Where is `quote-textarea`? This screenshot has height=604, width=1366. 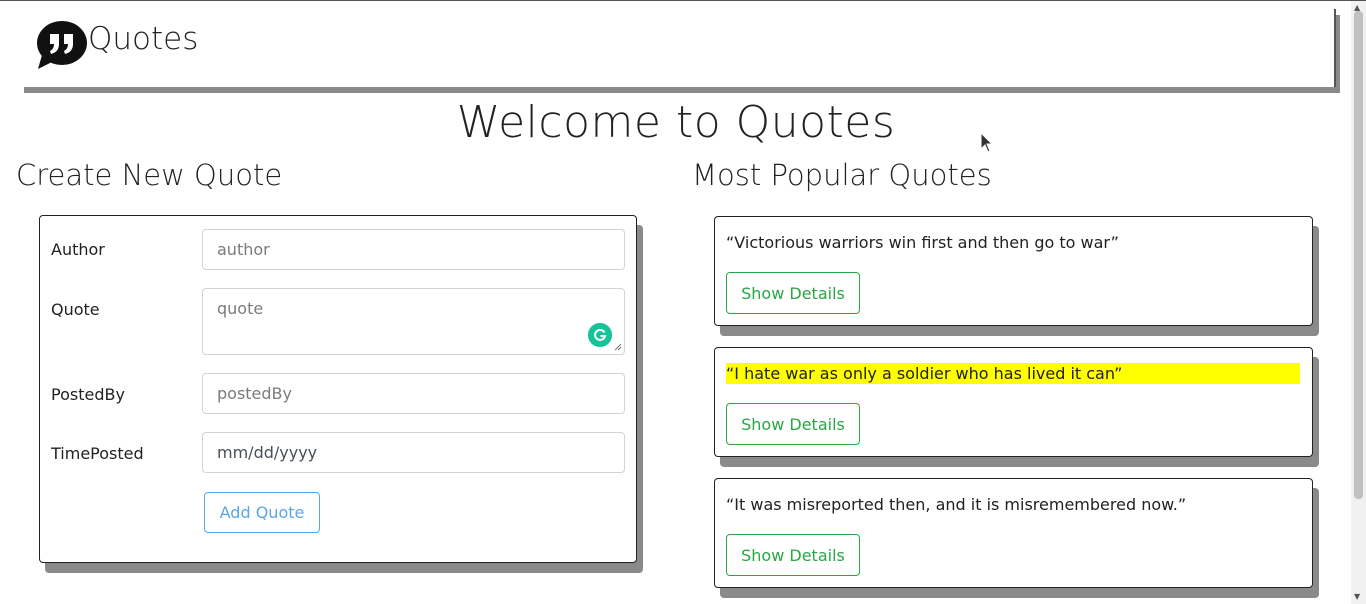 quote-textarea is located at coordinates (413, 321).